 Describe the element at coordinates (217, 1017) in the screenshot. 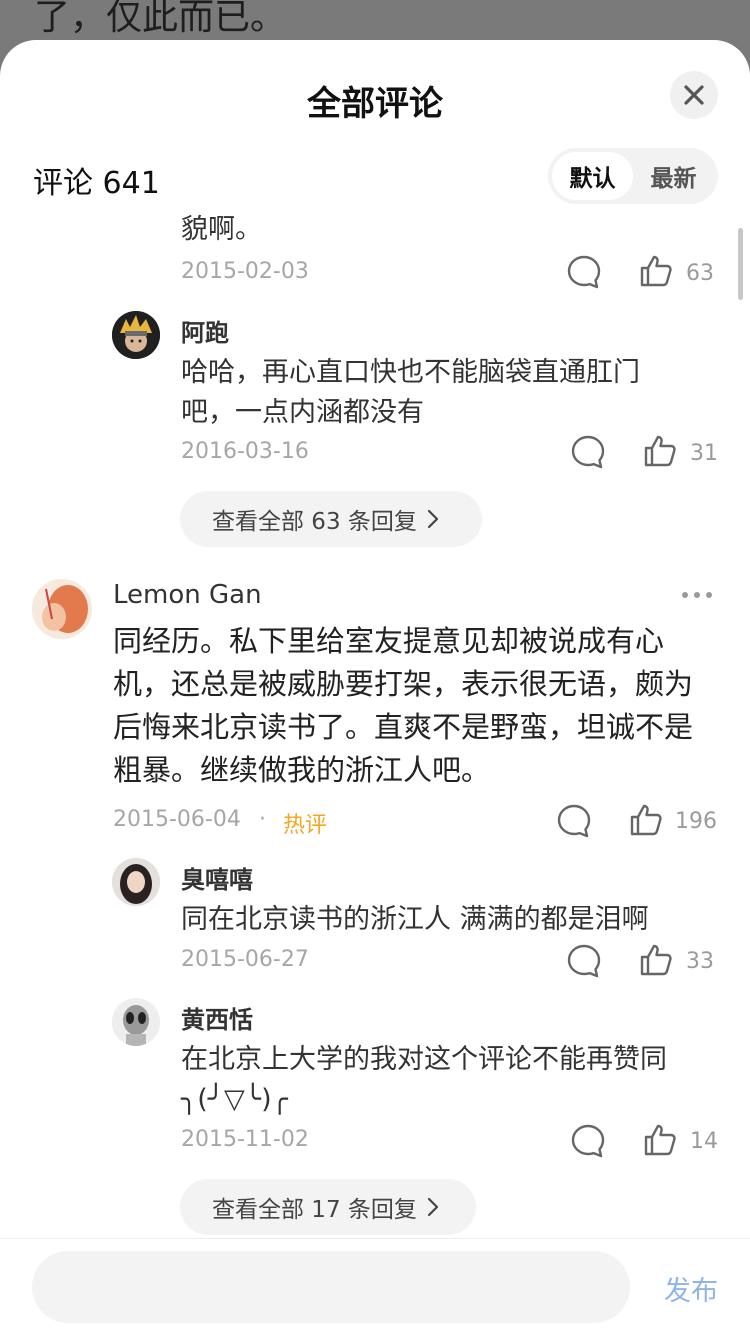

I see `reply-author-name: 黄西恬` at that location.